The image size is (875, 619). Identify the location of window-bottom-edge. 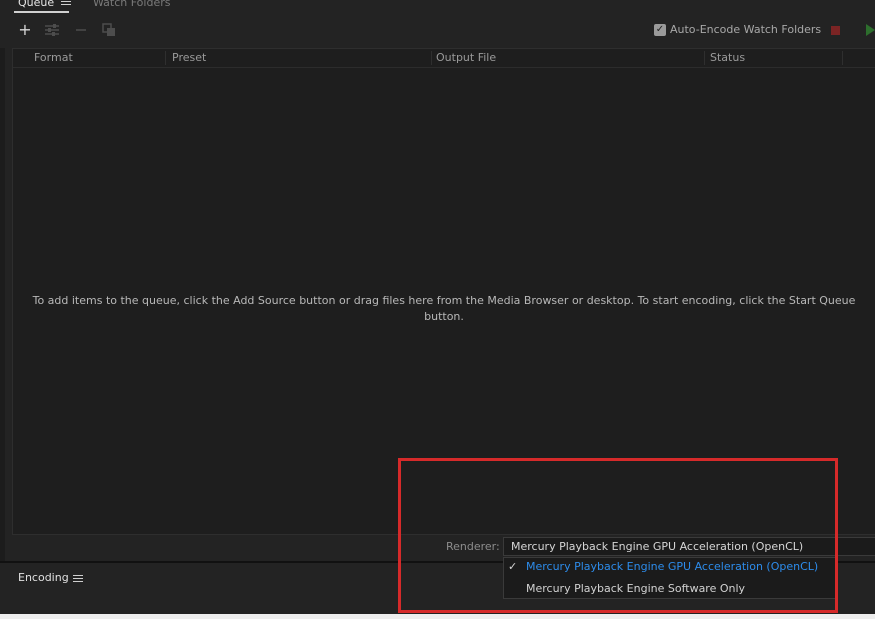
(437, 616).